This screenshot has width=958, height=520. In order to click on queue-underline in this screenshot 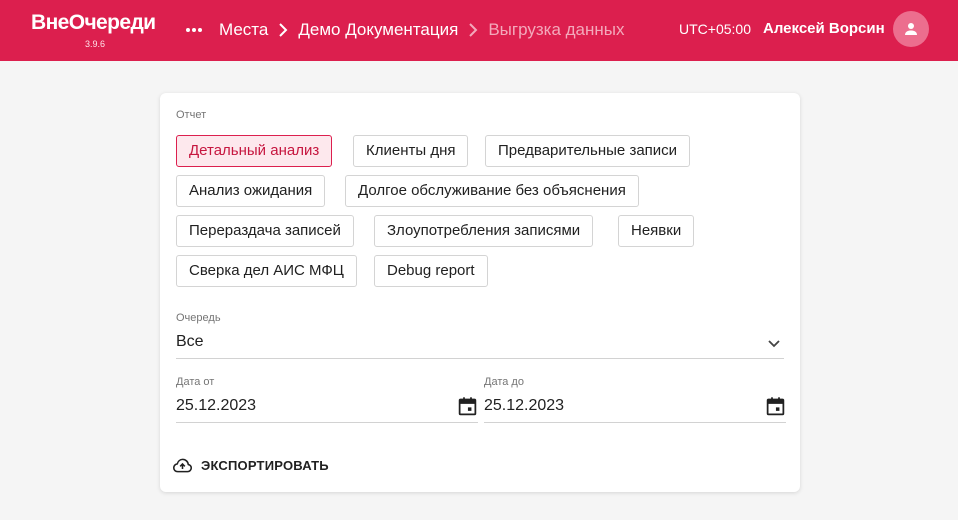, I will do `click(480, 358)`.